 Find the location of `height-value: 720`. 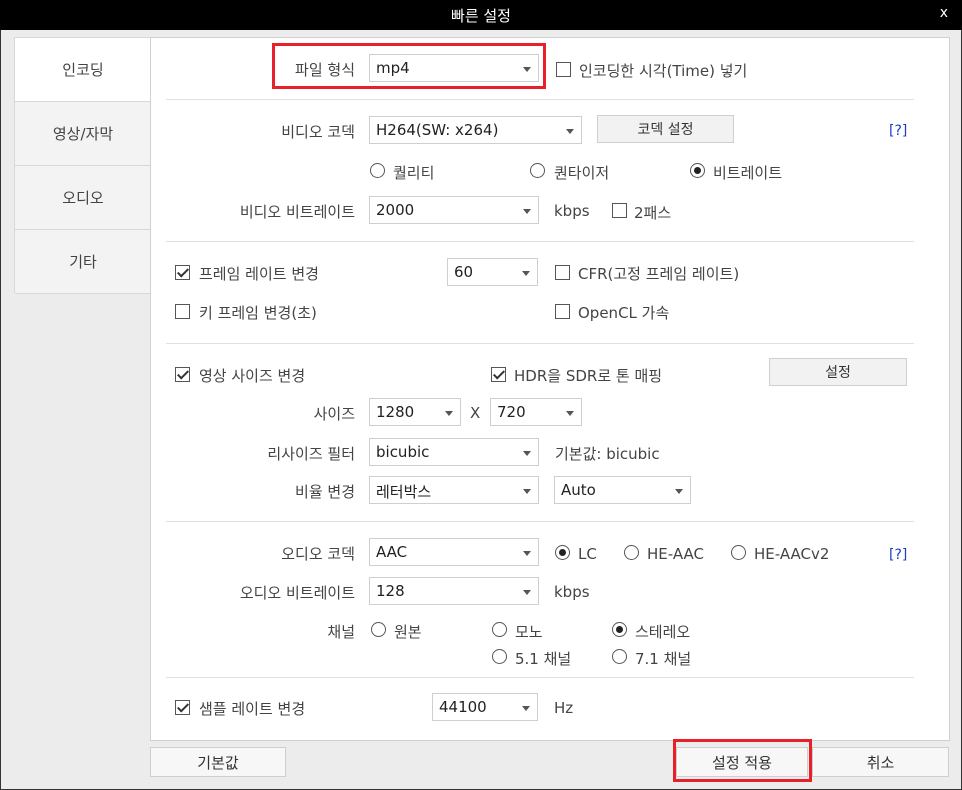

height-value: 720 is located at coordinates (511, 412).